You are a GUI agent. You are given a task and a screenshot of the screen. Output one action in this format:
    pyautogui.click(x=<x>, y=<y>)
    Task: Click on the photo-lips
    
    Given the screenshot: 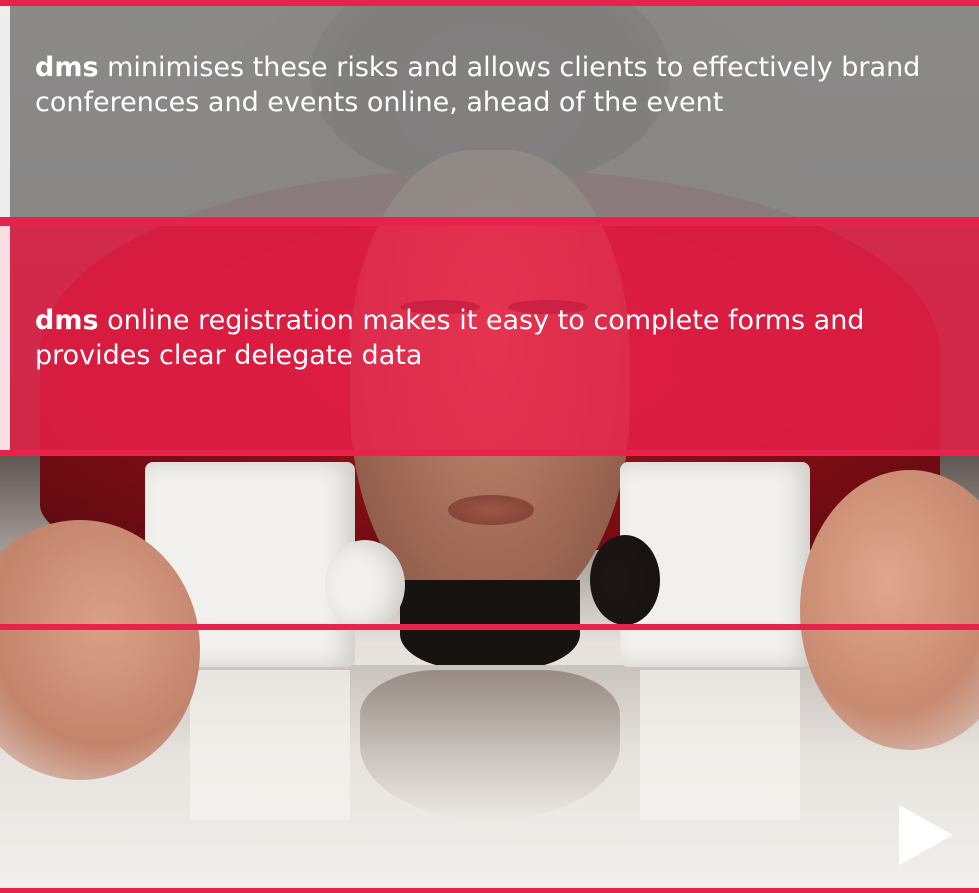 What is the action you would take?
    pyautogui.click(x=491, y=510)
    